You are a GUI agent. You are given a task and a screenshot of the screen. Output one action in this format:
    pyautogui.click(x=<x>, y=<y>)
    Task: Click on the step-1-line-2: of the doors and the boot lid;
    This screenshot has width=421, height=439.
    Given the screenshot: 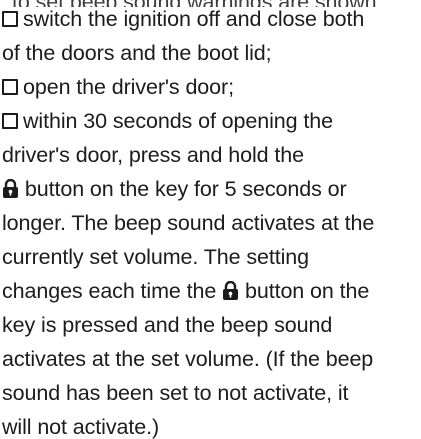 What is the action you would take?
    pyautogui.click(x=137, y=53)
    